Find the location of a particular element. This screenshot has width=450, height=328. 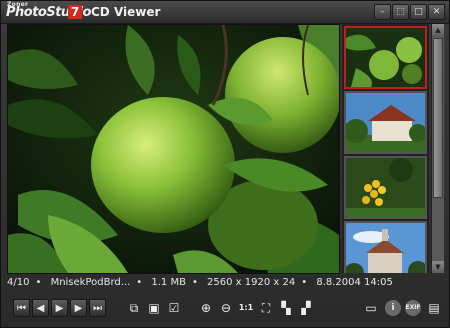

file-size: 1.1 MB is located at coordinates (168, 282).